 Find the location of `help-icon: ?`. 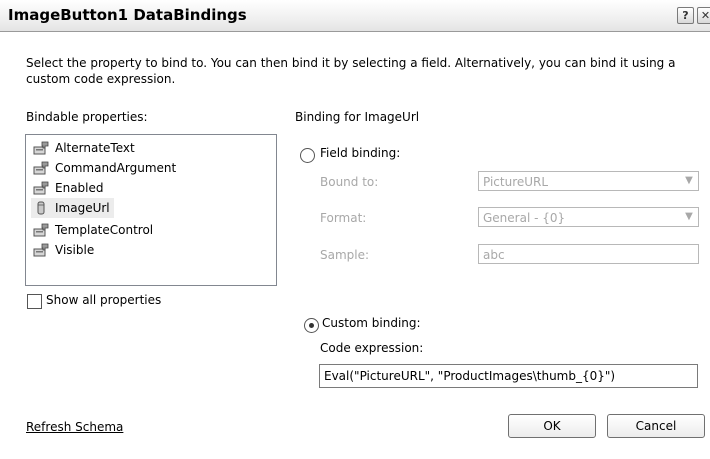

help-icon: ? is located at coordinates (685, 15).